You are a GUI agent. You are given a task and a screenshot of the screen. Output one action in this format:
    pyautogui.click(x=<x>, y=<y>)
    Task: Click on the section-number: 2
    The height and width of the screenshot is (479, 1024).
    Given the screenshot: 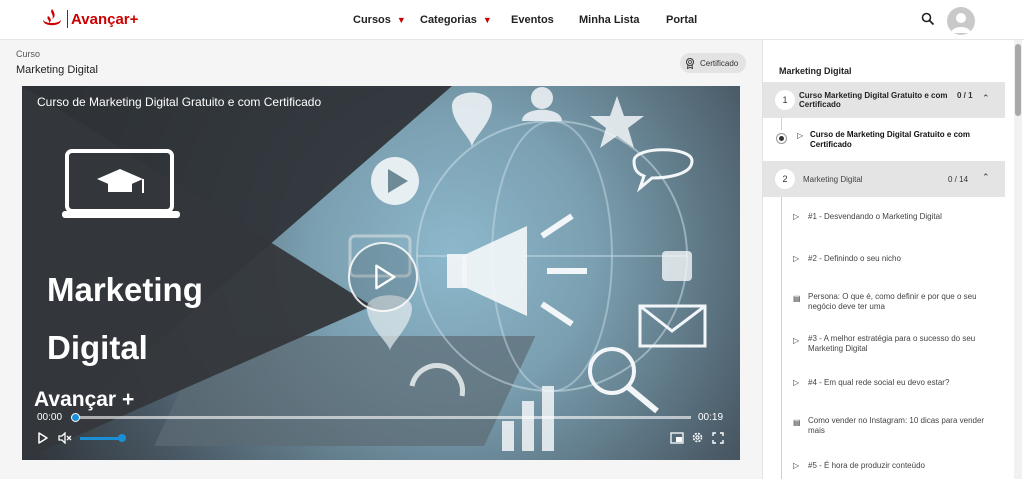 What is the action you would take?
    pyautogui.click(x=785, y=179)
    